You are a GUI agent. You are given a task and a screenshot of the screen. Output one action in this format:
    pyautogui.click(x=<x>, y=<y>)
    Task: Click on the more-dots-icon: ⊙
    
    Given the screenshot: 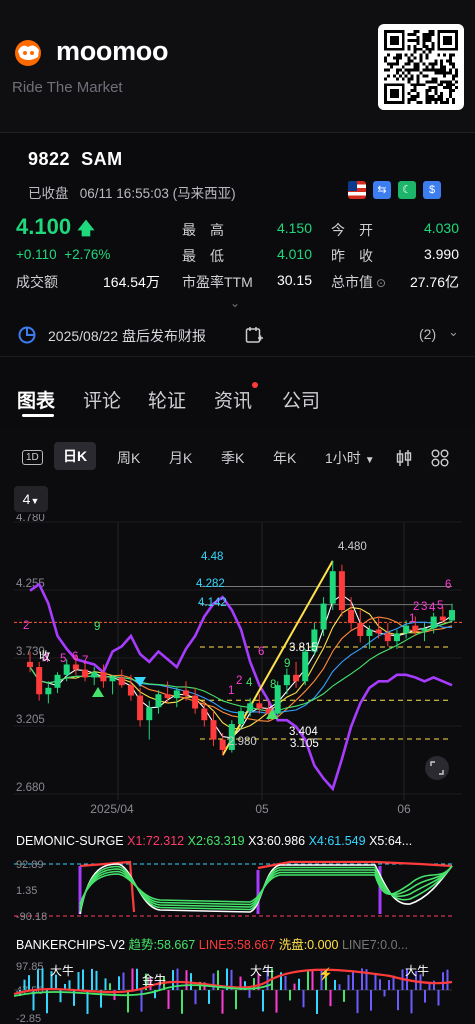 What is the action you would take?
    pyautogui.click(x=381, y=283)
    